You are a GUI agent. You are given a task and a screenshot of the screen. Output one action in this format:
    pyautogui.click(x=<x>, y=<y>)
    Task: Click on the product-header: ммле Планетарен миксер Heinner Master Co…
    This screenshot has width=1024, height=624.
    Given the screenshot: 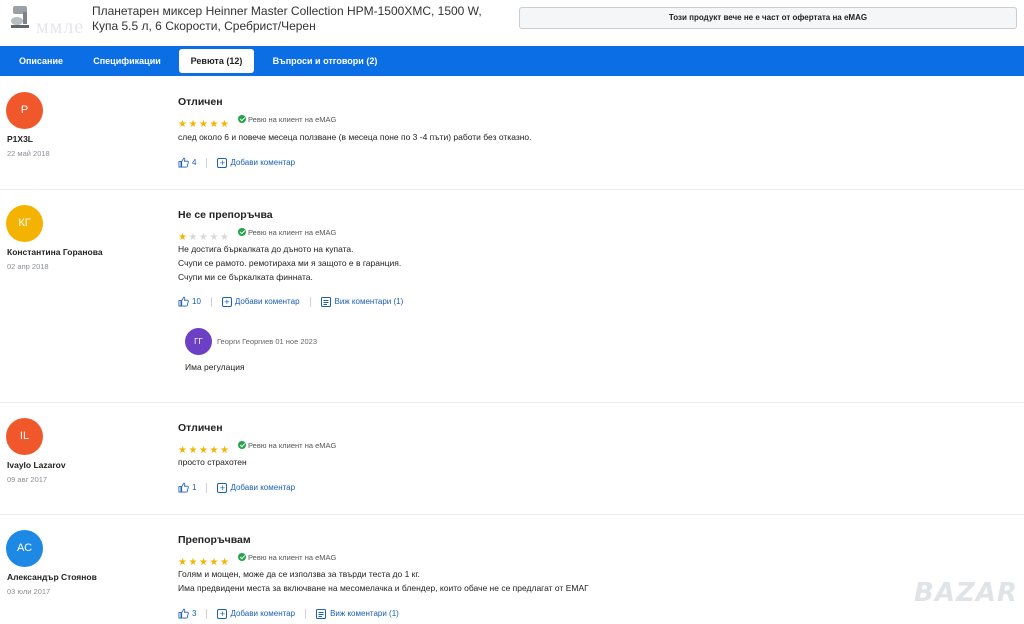 What is the action you would take?
    pyautogui.click(x=512, y=23)
    